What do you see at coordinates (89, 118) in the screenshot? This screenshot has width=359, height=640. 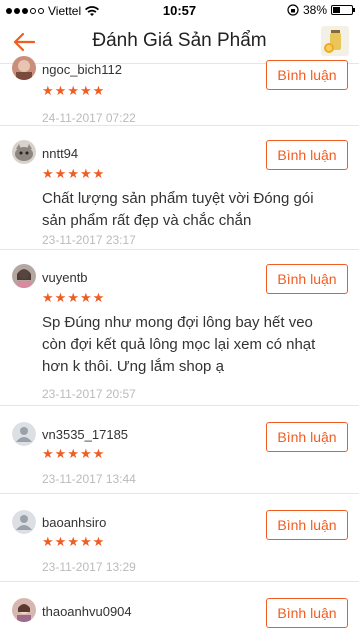 I see `review-date: 24-11-2017 07:22` at bounding box center [89, 118].